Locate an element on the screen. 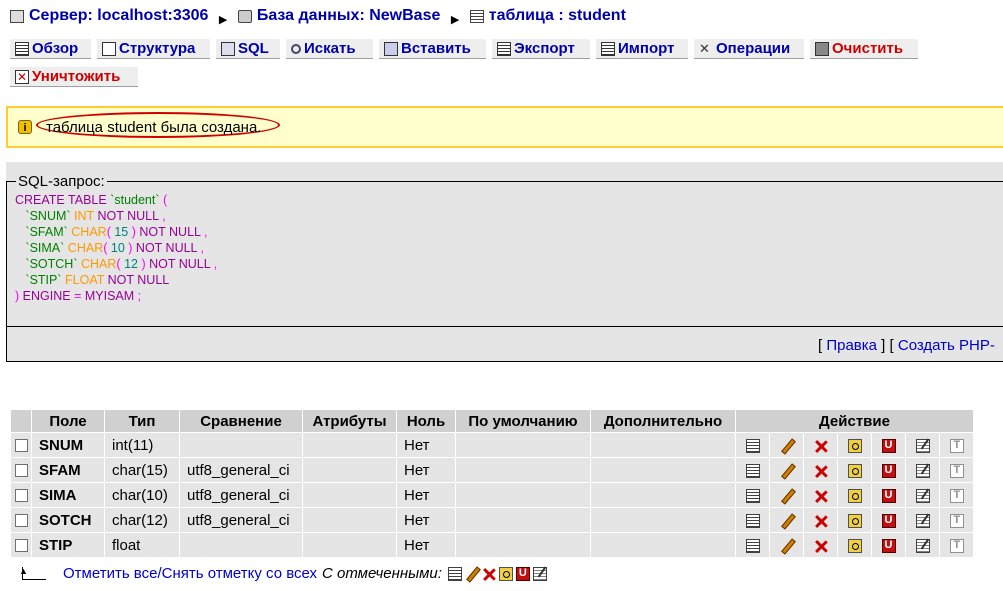 This screenshot has height=591, width=1003. index-selected-icon is located at coordinates (539, 573).